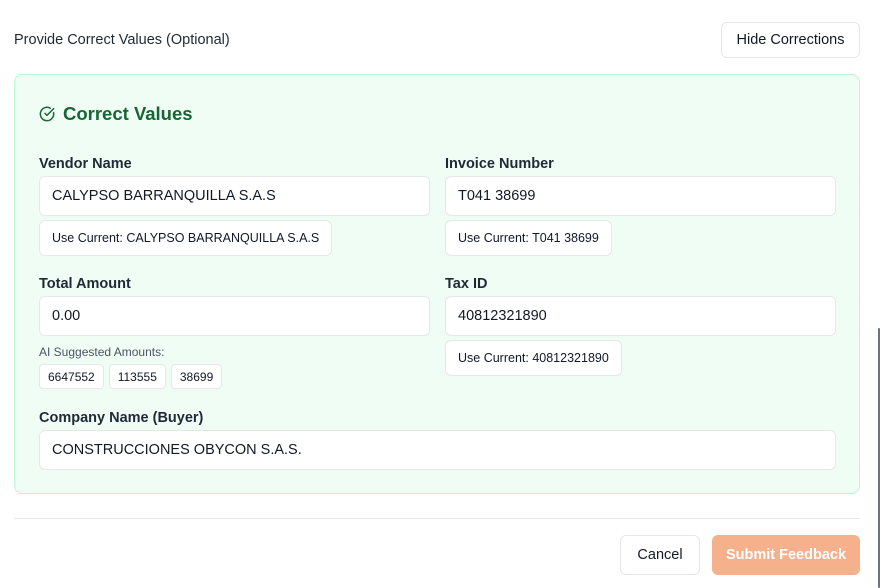 The image size is (882, 588). Describe the element at coordinates (437, 518) in the screenshot. I see `footer-divider` at that location.